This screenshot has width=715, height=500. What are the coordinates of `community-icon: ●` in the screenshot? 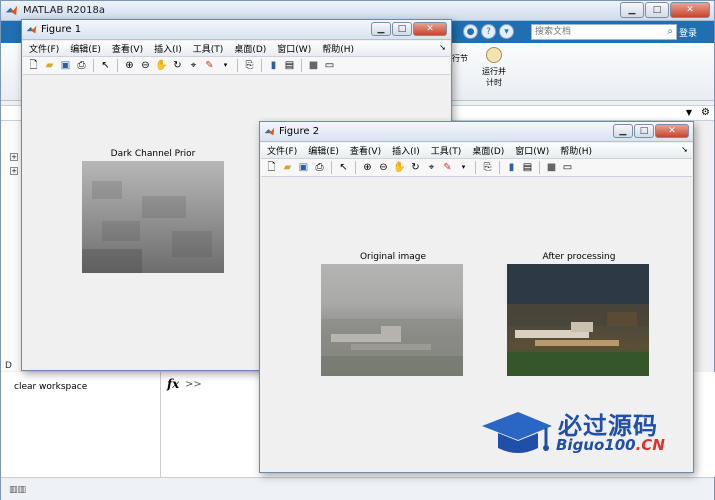 It's located at (470, 31).